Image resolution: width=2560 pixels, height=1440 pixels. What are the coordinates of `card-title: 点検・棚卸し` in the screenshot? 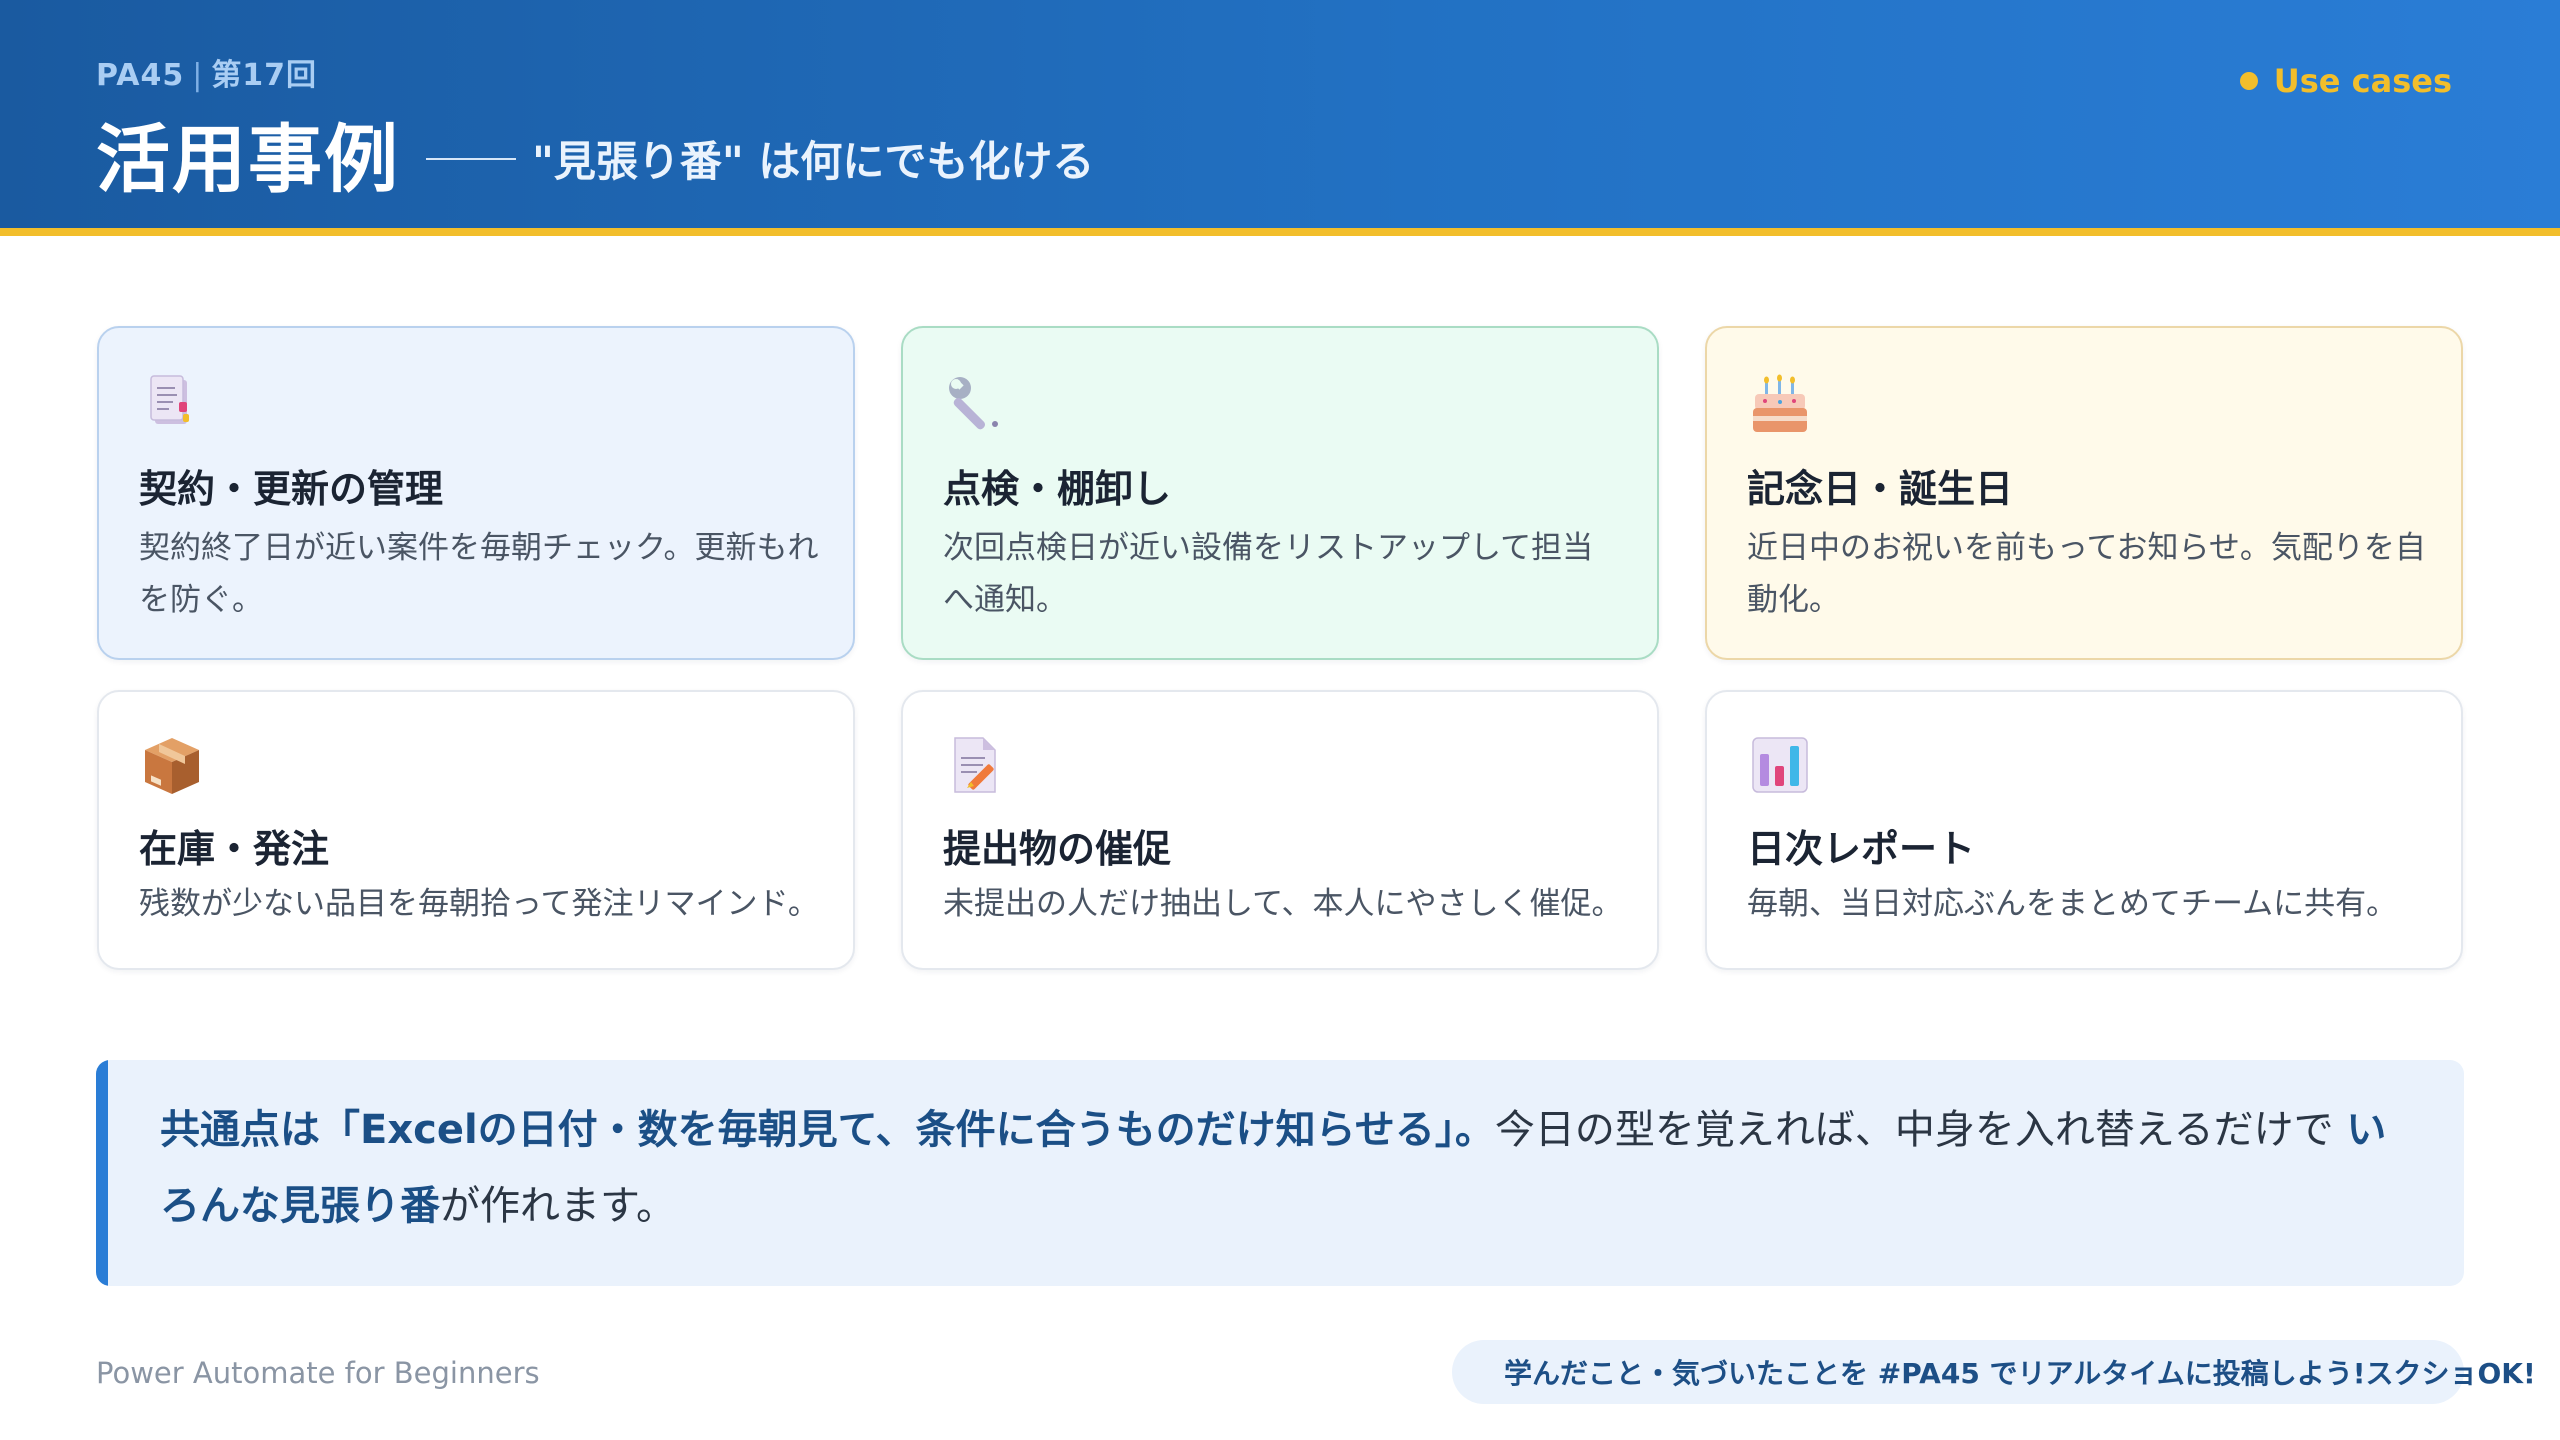 It's located at (1057, 489).